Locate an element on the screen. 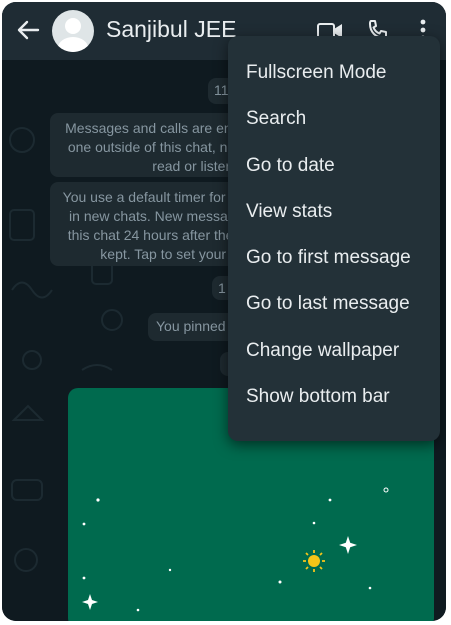 The image size is (451, 625). menu-item-change-wallpaper: Change wallpaper is located at coordinates (334, 351).